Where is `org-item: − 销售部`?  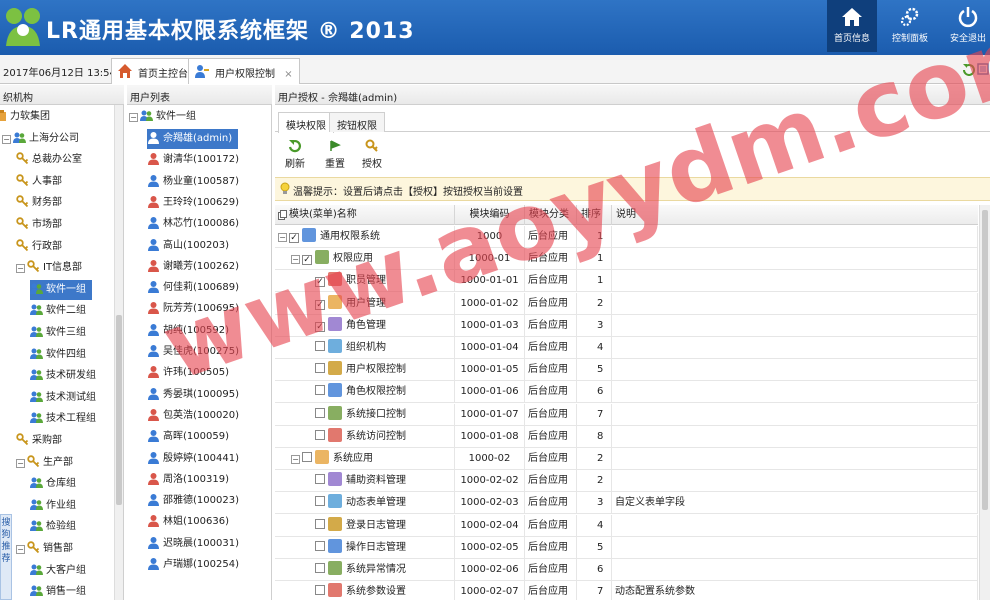
org-item: − 销售部 is located at coordinates (44, 549).